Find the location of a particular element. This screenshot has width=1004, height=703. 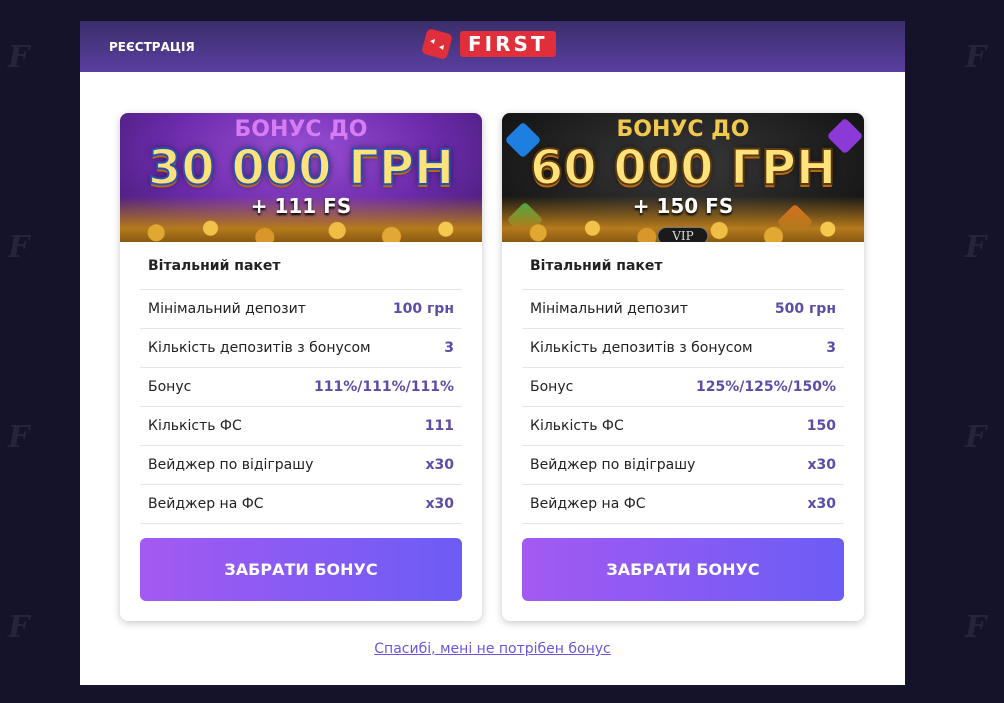

banner-amount: 30 000 ГРН is located at coordinates (301, 168).